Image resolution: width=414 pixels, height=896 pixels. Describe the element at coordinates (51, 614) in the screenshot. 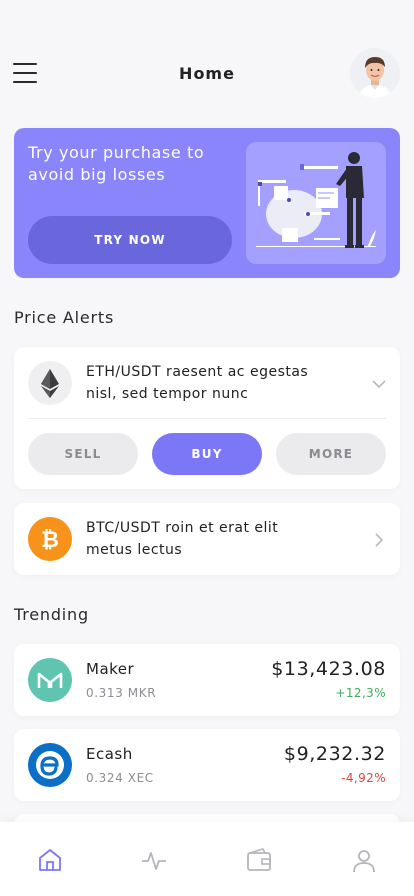

I see `trending-title: Trending` at that location.